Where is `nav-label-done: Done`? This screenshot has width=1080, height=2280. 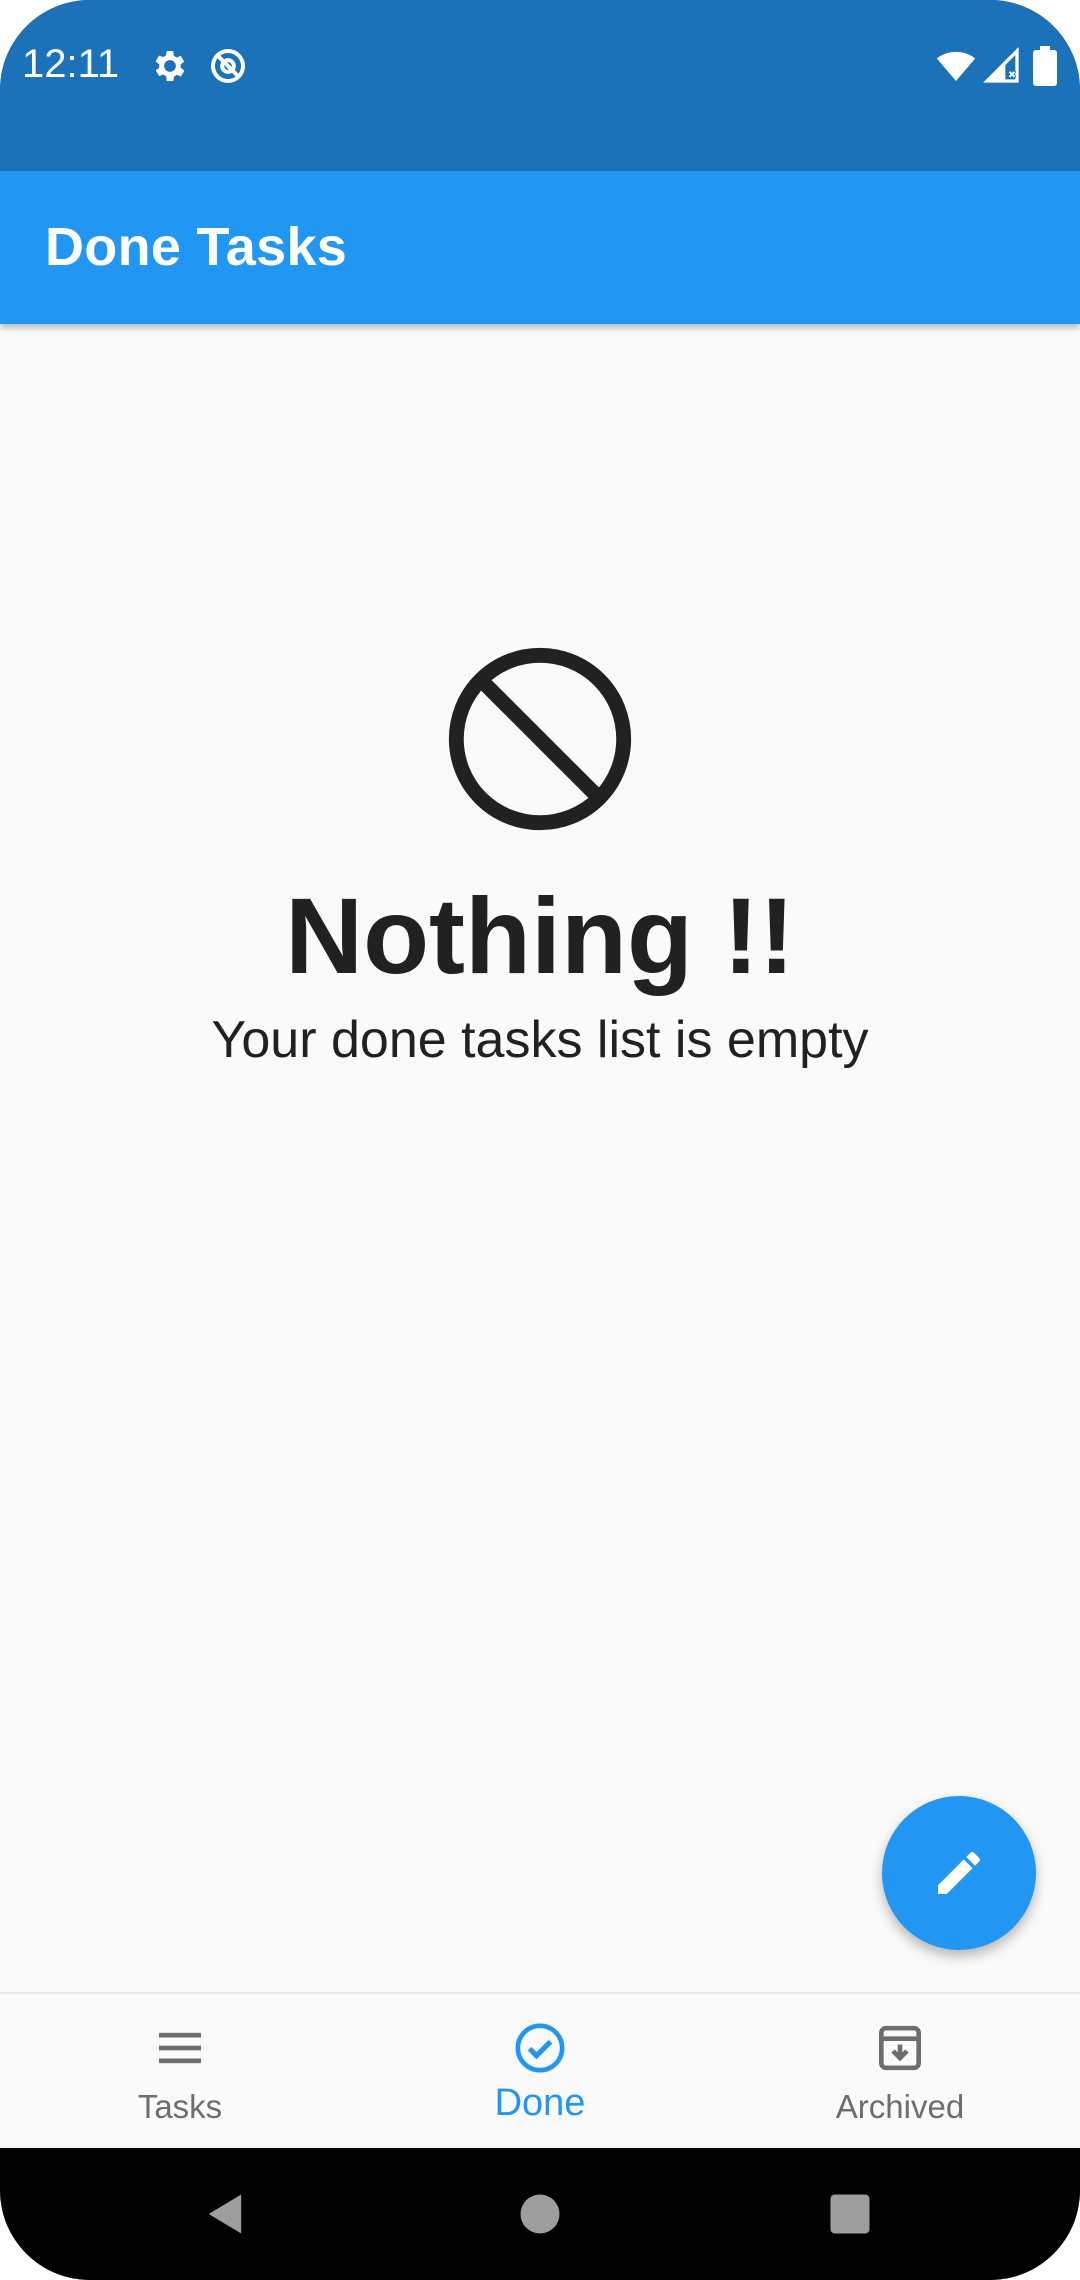
nav-label-done: Done is located at coordinates (540, 2103).